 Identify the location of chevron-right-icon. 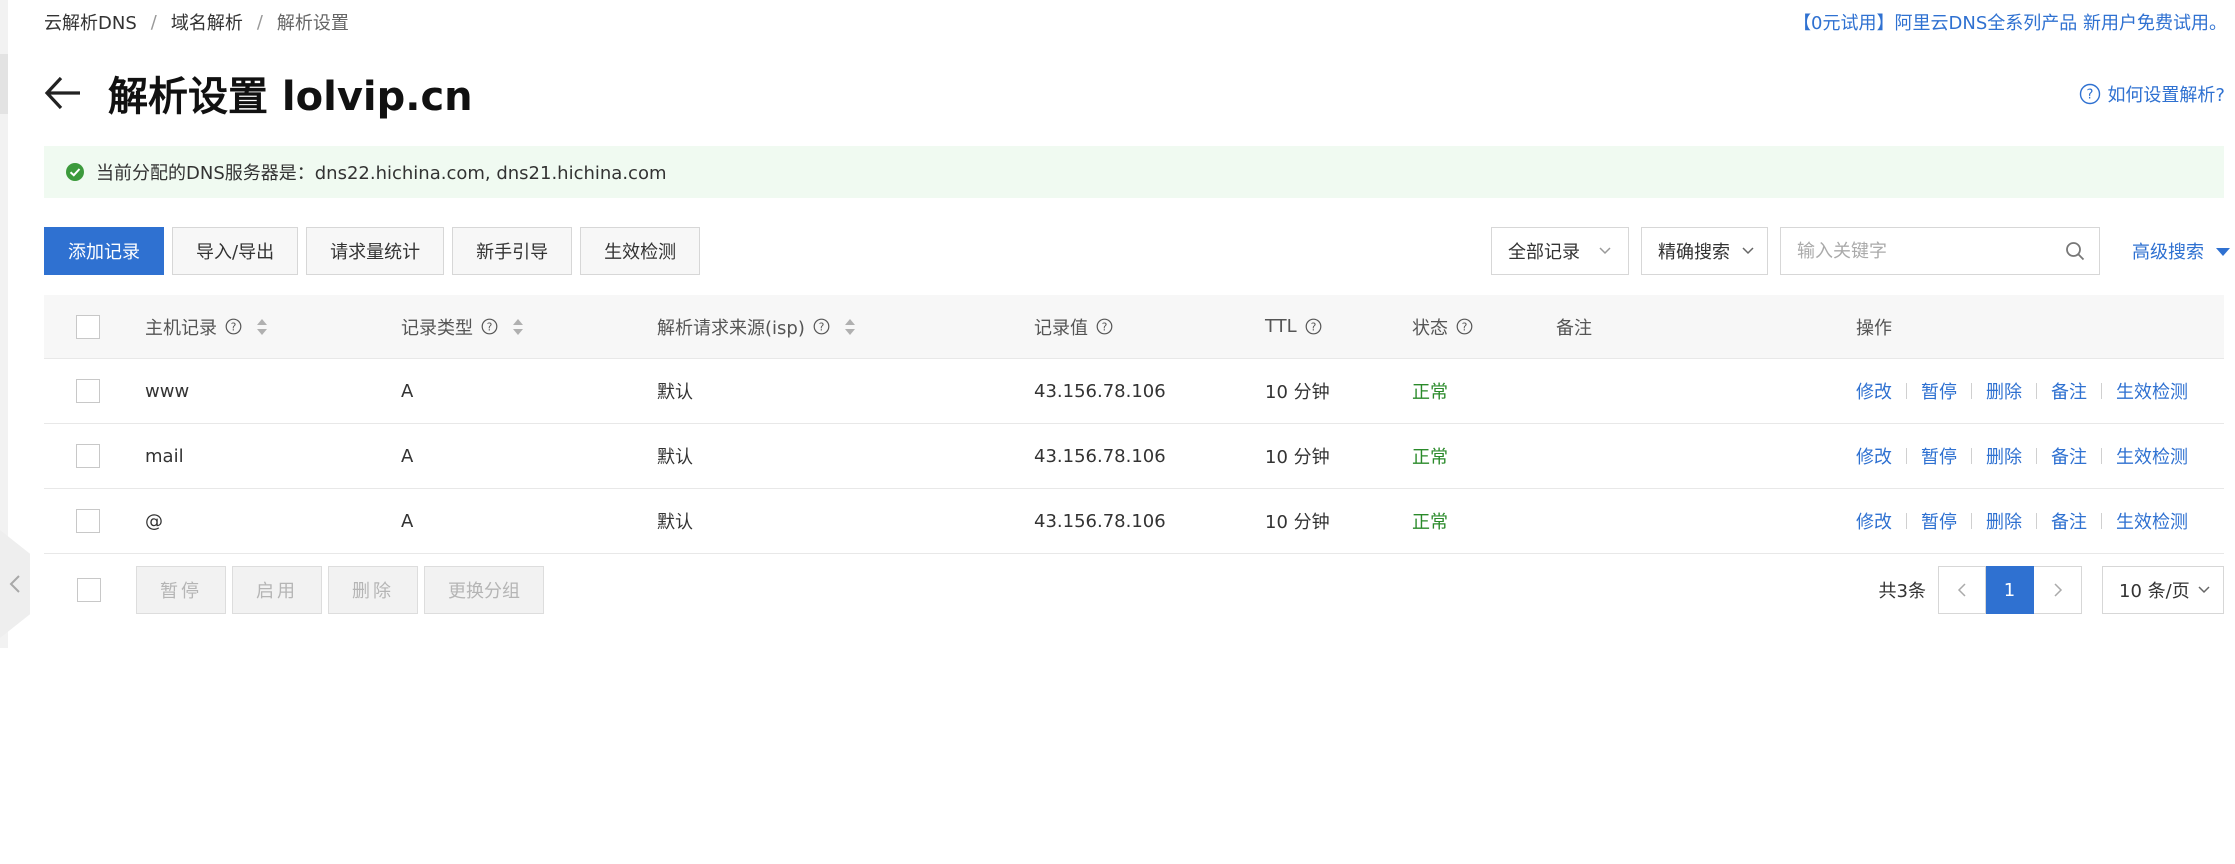
(2057, 590).